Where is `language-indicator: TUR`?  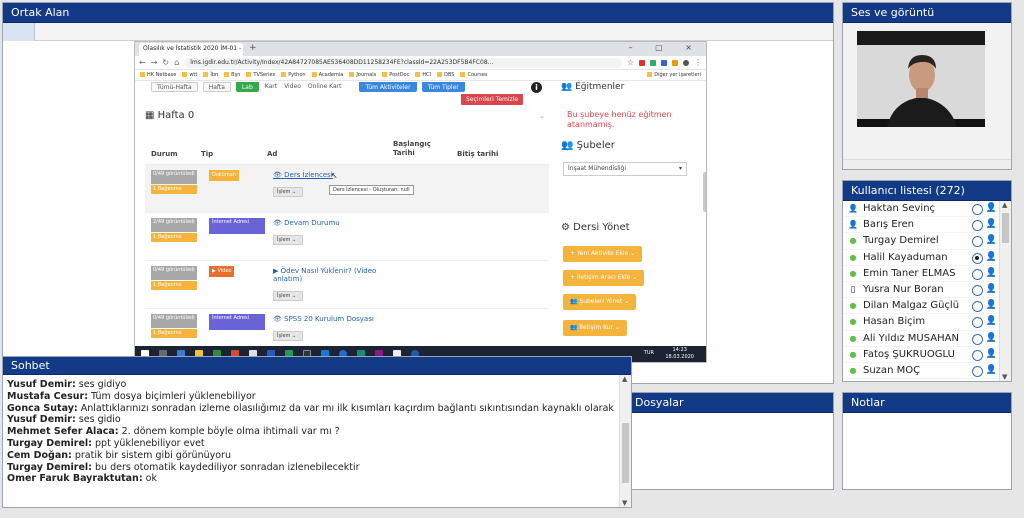 language-indicator: TUR is located at coordinates (649, 353).